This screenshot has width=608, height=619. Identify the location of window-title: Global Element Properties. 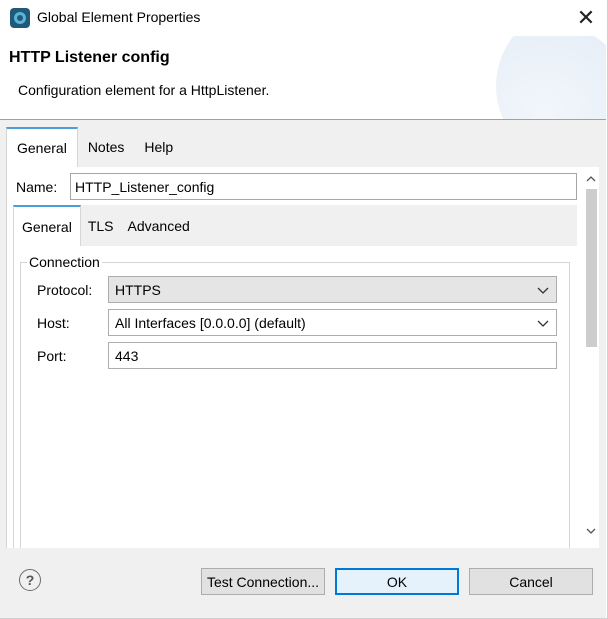
(119, 17).